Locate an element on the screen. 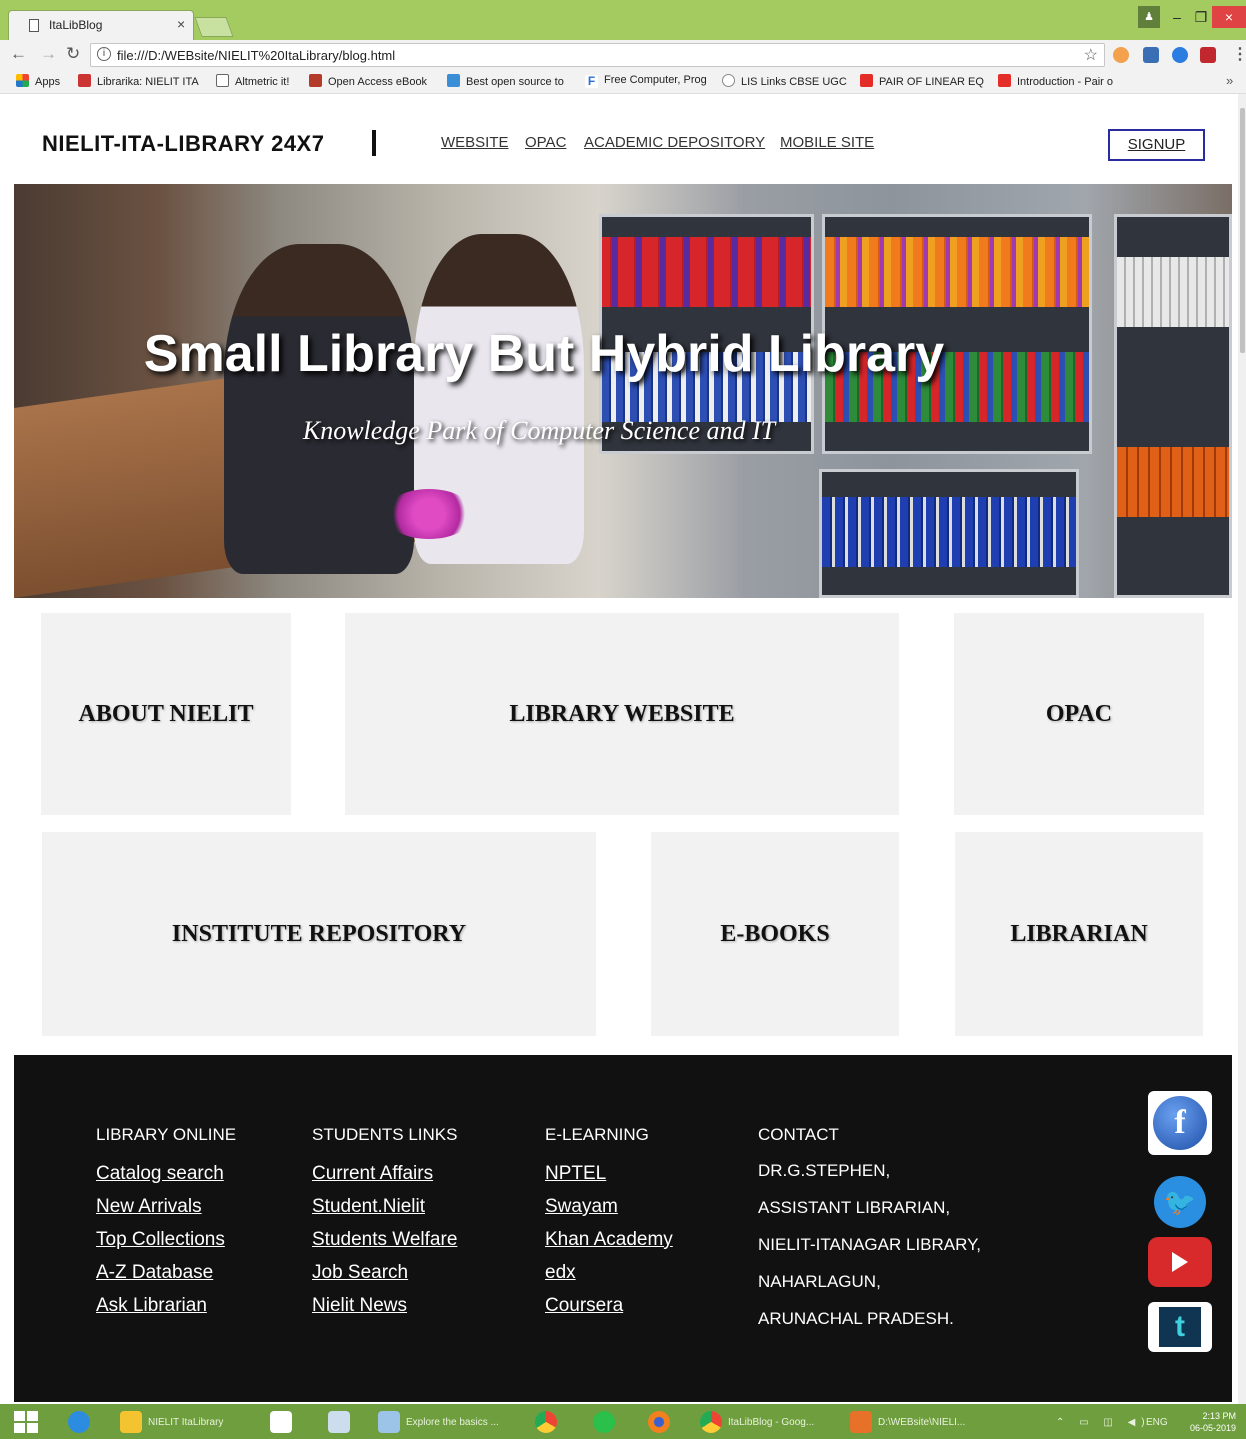  footer-link-job-search: Job Search is located at coordinates (384, 1273).